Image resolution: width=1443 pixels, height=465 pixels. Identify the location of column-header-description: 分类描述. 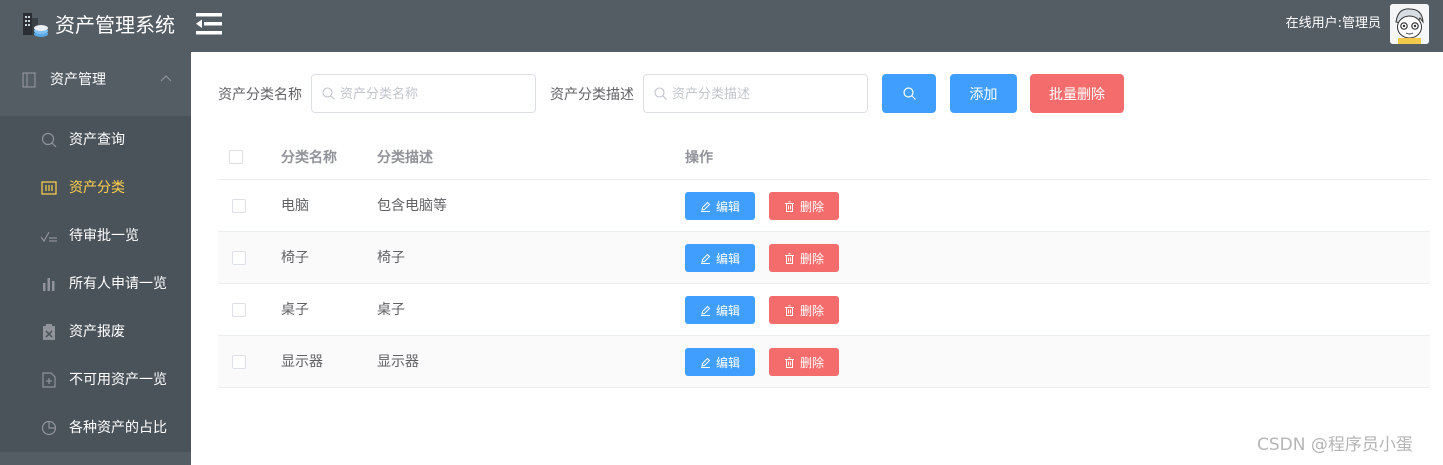
(405, 158).